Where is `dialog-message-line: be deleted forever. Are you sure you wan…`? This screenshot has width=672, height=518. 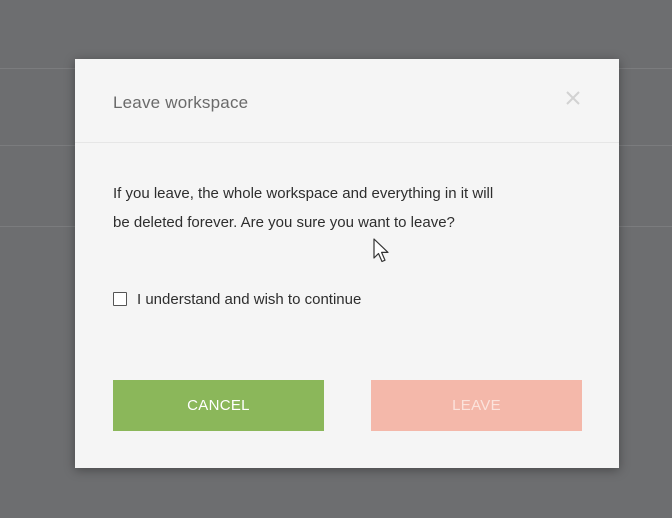 dialog-message-line: be deleted forever. Are you sure you wan… is located at coordinates (284, 222).